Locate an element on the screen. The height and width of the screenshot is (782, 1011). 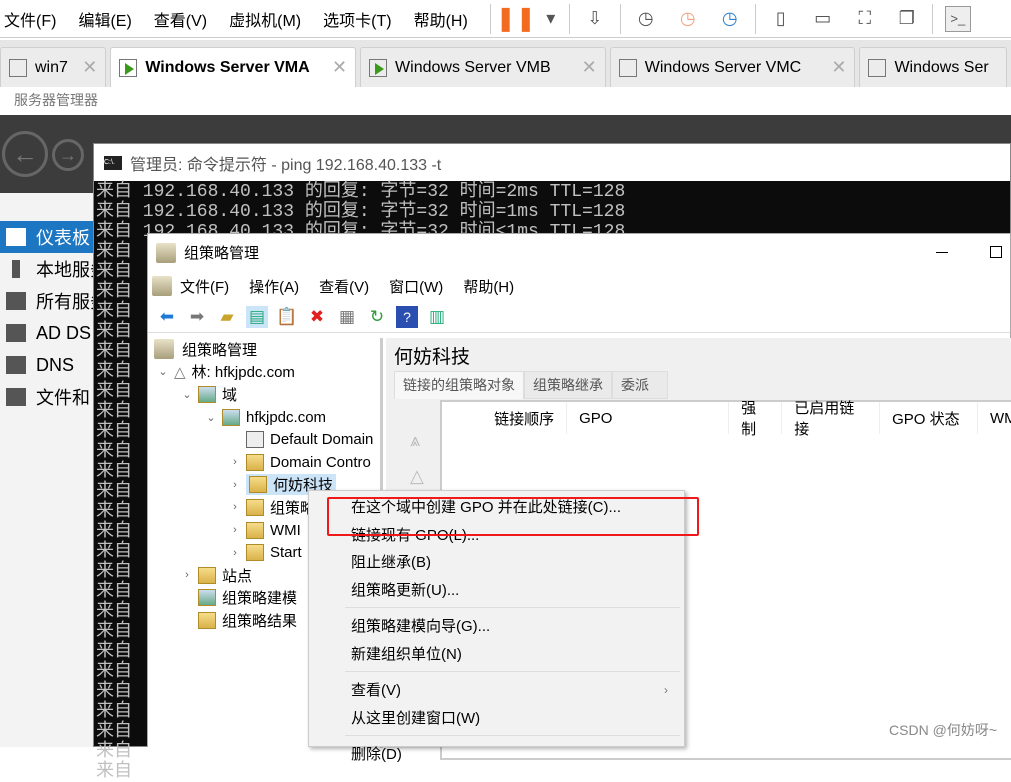
sidebar-item-dns: DNS is located at coordinates (46, 365).